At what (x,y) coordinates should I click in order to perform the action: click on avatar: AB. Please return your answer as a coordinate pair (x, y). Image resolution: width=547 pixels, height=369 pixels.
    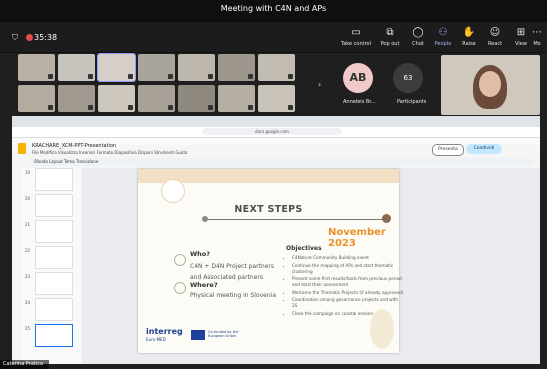
    Looking at the image, I should click on (358, 78).